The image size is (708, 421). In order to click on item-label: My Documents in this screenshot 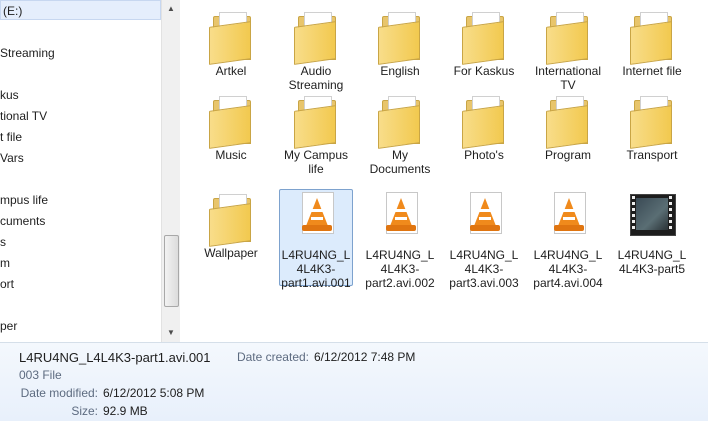, I will do `click(400, 162)`.